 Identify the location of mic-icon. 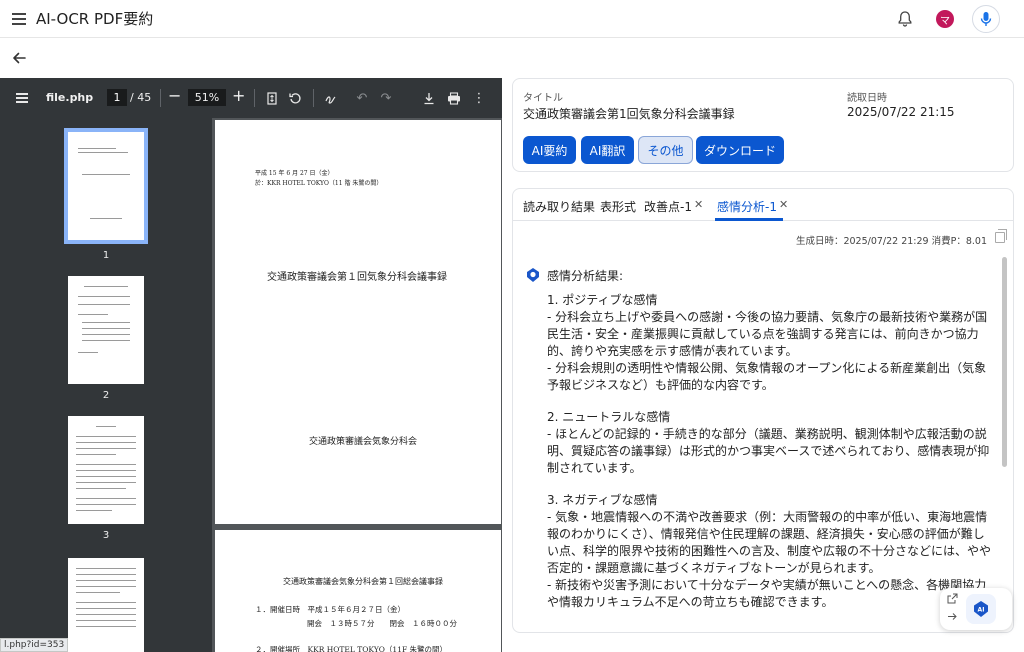
(986, 19).